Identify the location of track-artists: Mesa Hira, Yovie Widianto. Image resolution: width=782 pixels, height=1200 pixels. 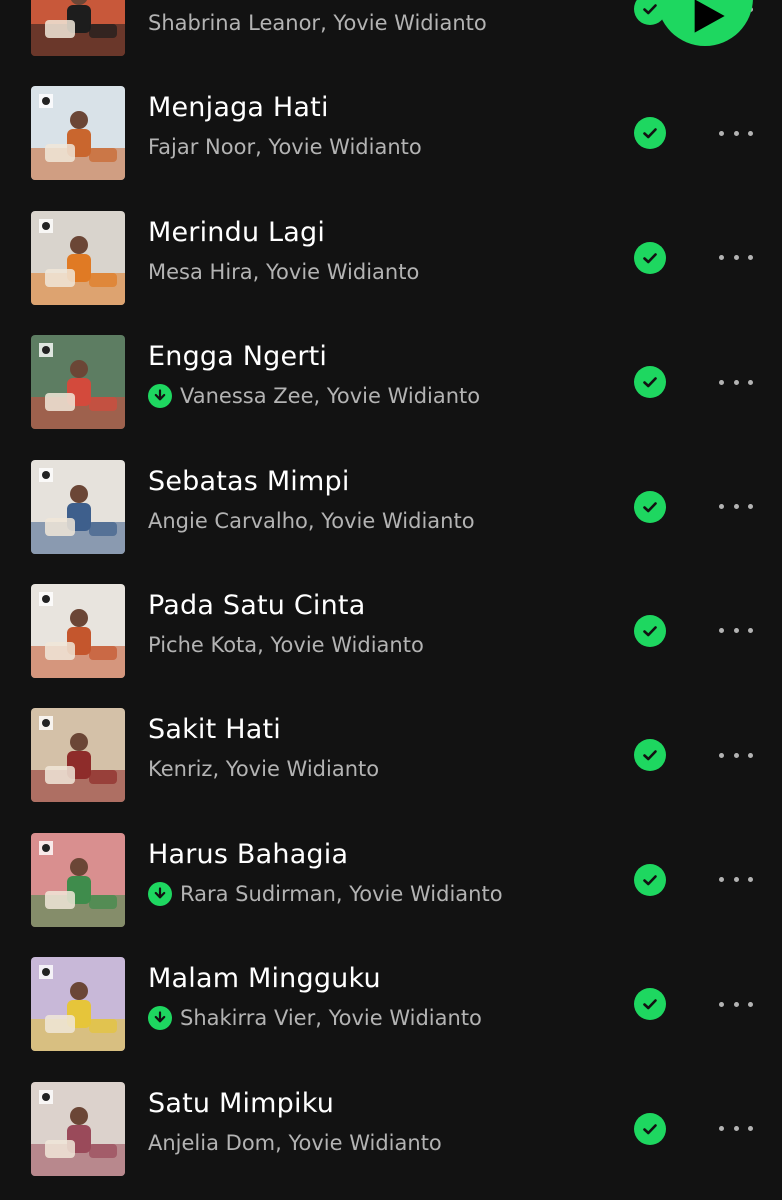
(284, 271).